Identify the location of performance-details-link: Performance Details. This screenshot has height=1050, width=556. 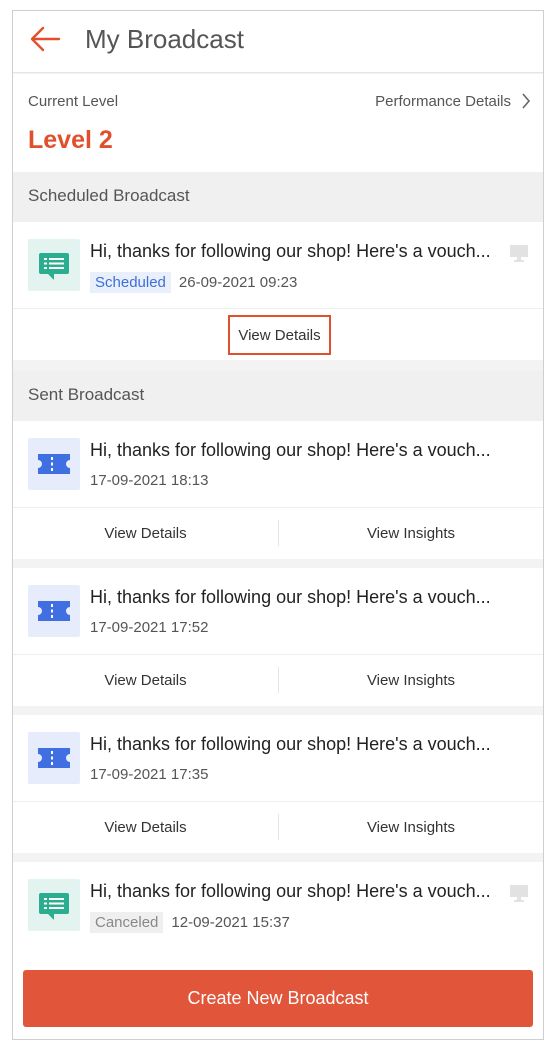
(453, 101).